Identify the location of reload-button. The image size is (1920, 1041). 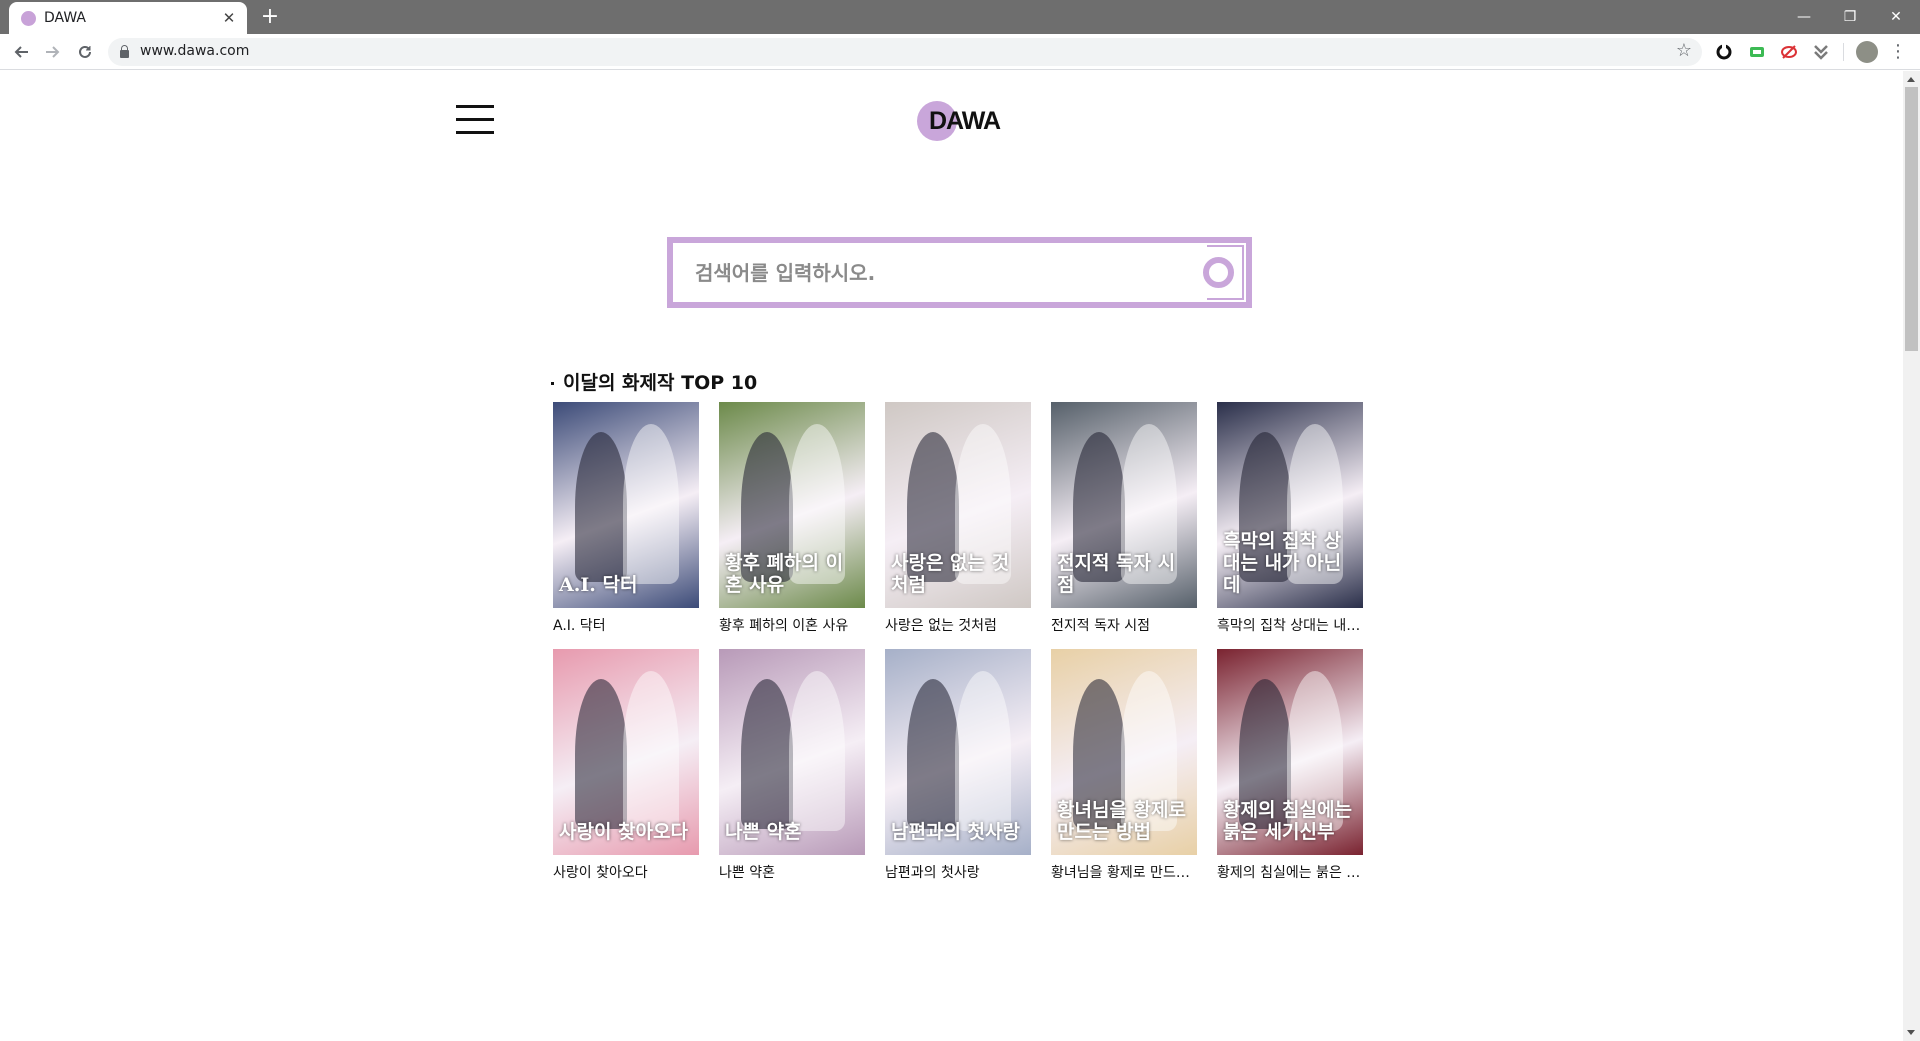
(85, 52).